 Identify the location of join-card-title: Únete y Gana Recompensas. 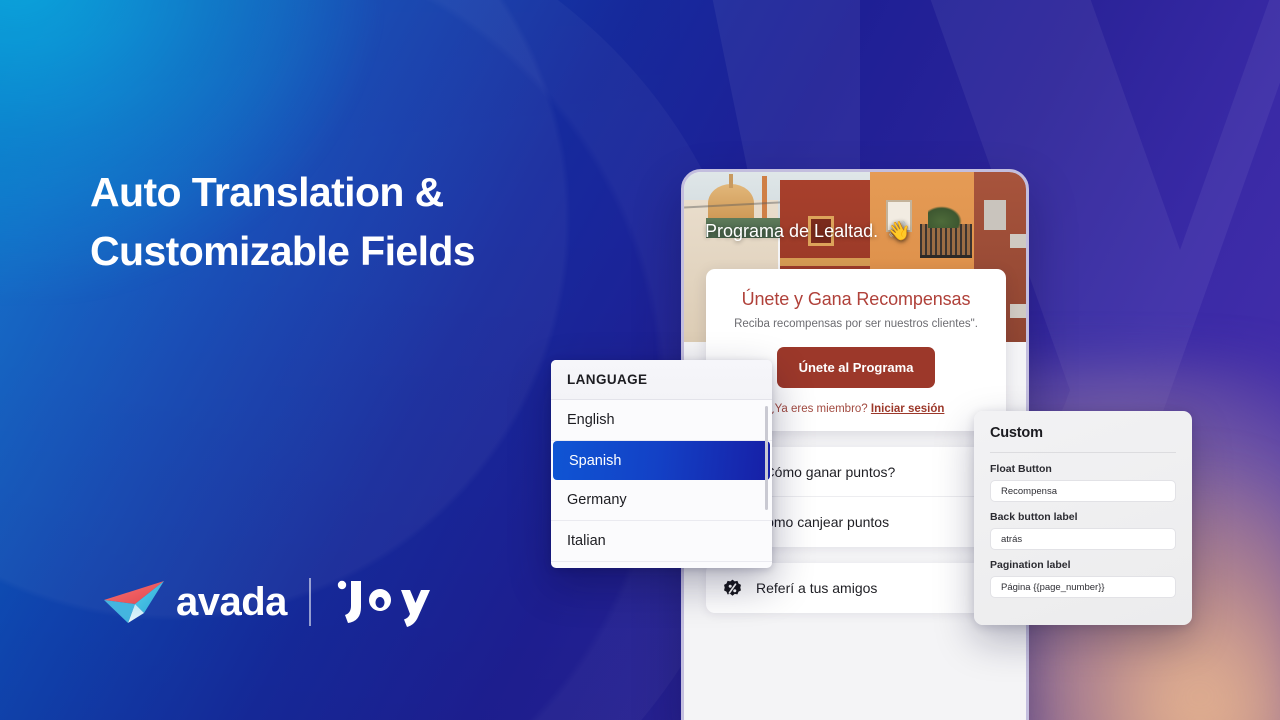
(856, 299).